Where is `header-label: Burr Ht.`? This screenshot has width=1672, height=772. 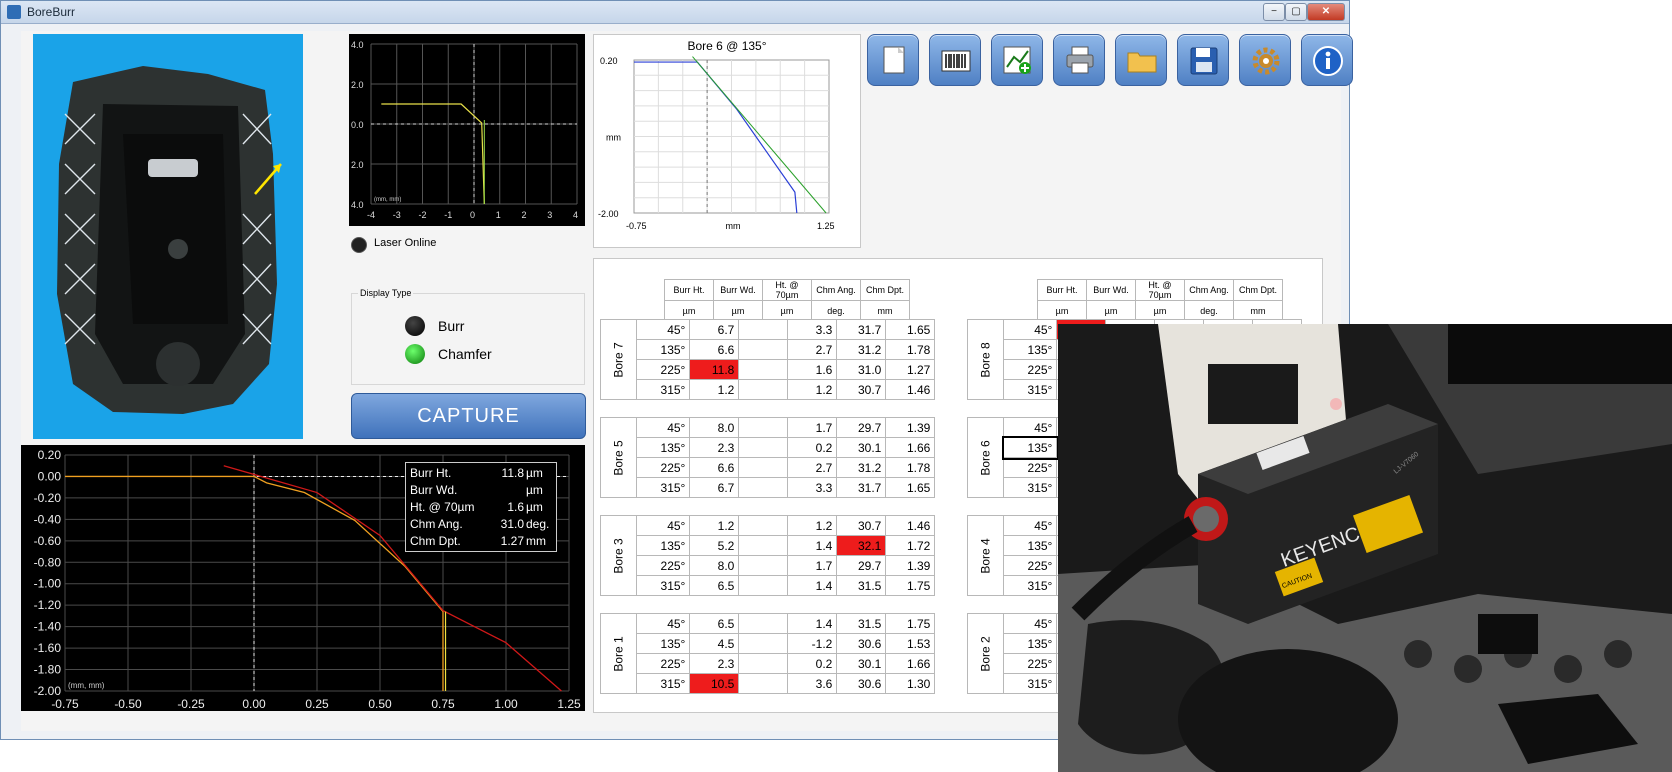 header-label: Burr Ht. is located at coordinates (689, 290).